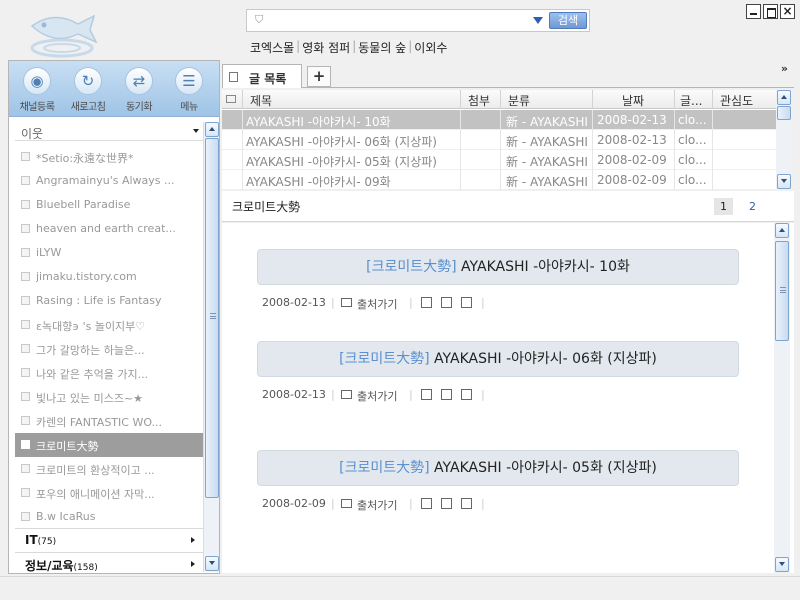 Image resolution: width=800 pixels, height=600 pixels. What do you see at coordinates (382, 47) in the screenshot?
I see `quick-link: 동물의 숲` at bounding box center [382, 47].